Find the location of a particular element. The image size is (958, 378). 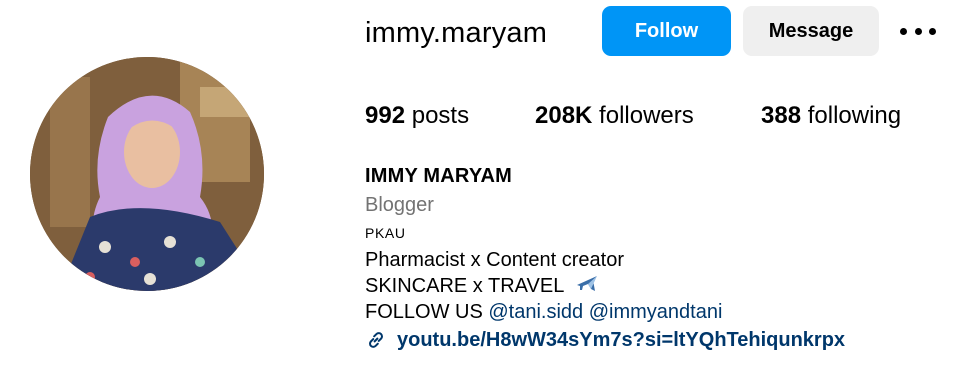

posts-stat: 992 posts is located at coordinates (417, 116).